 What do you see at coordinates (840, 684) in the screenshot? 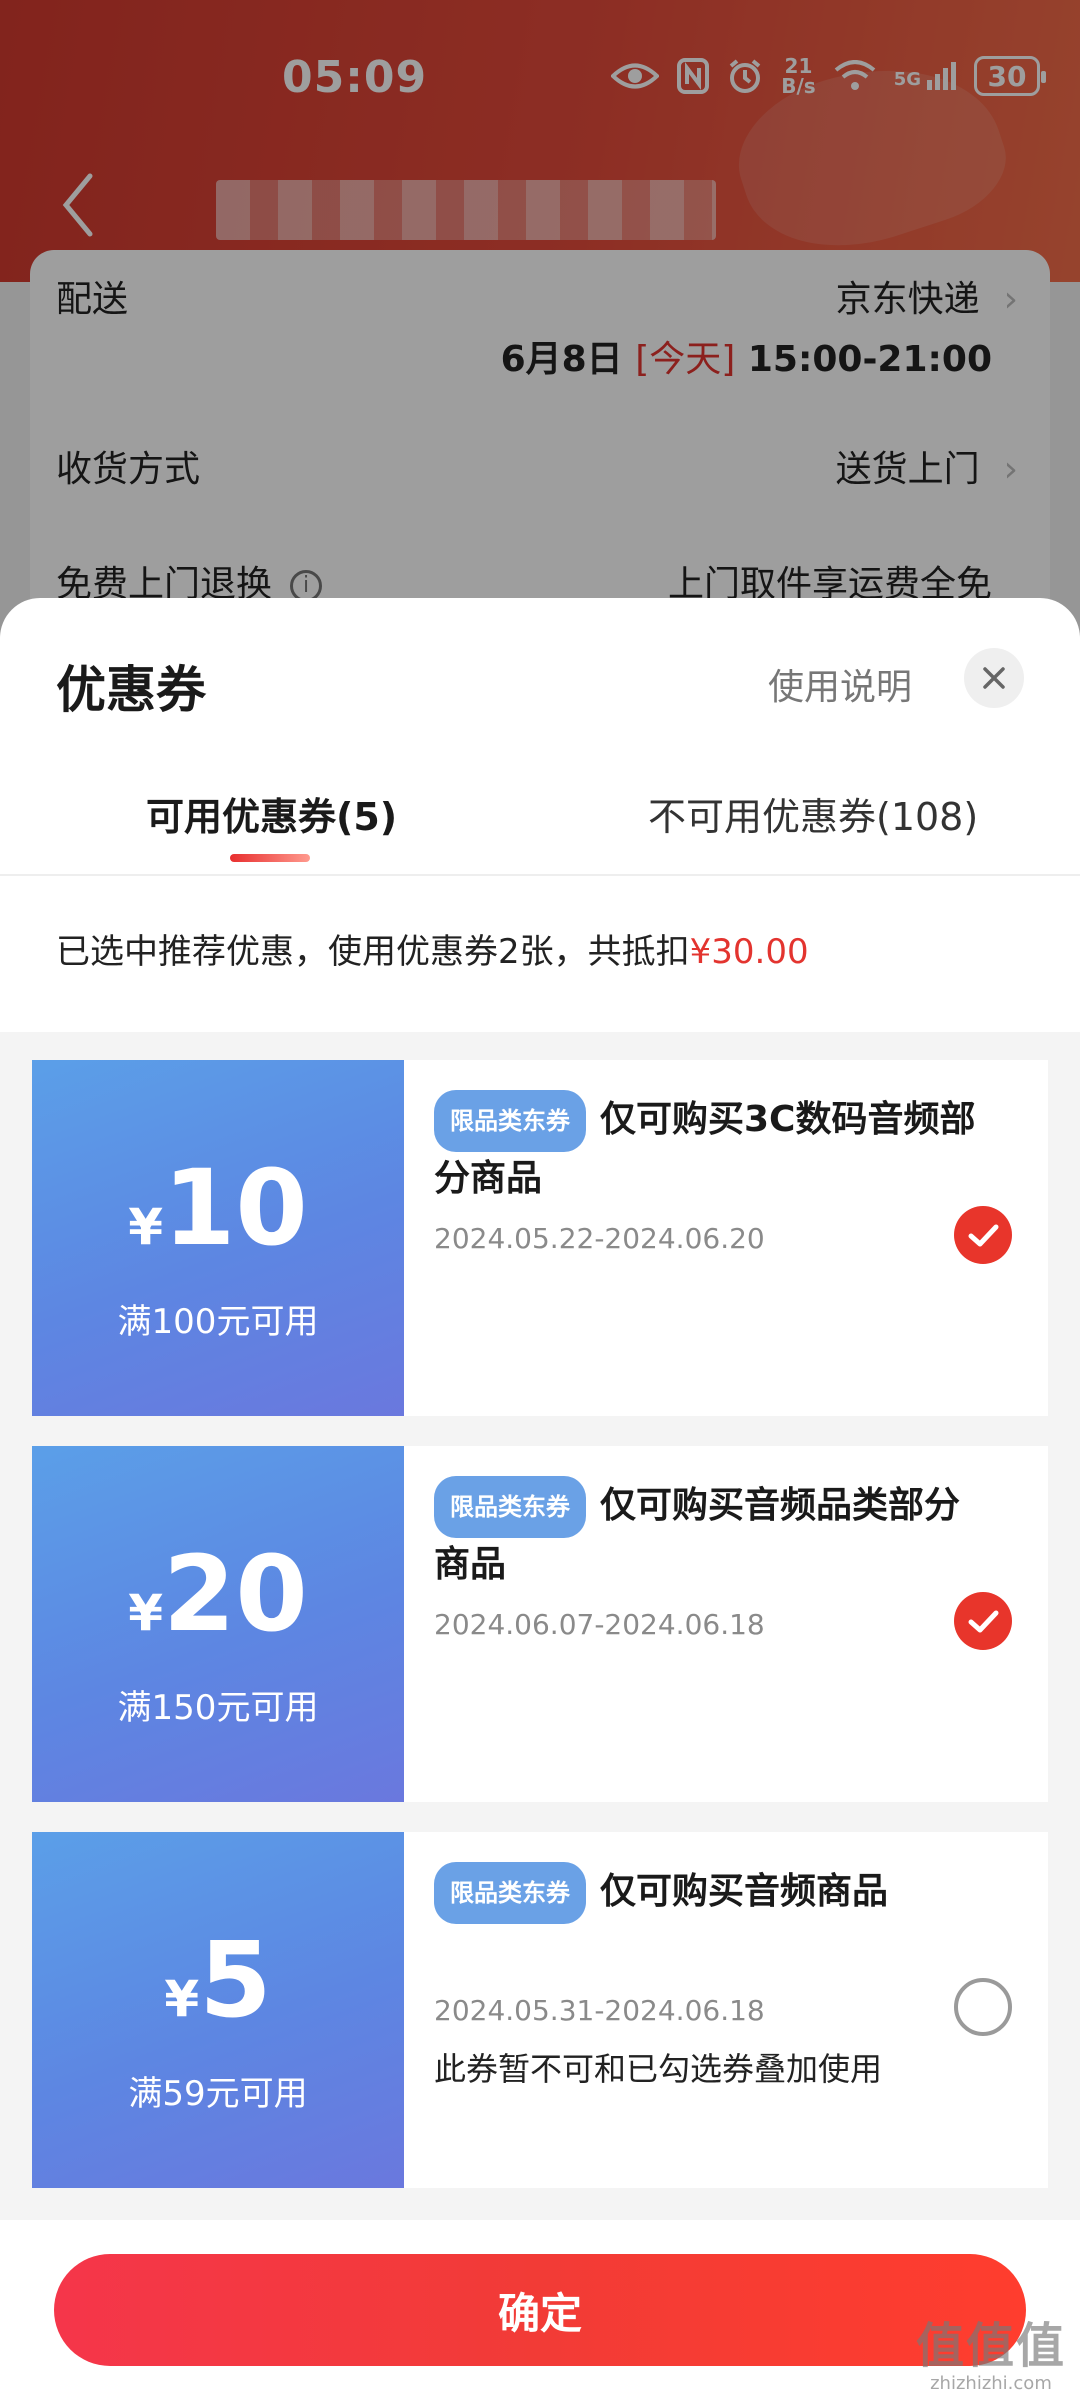
I see `usage-instructions-link: 使用说明` at bounding box center [840, 684].